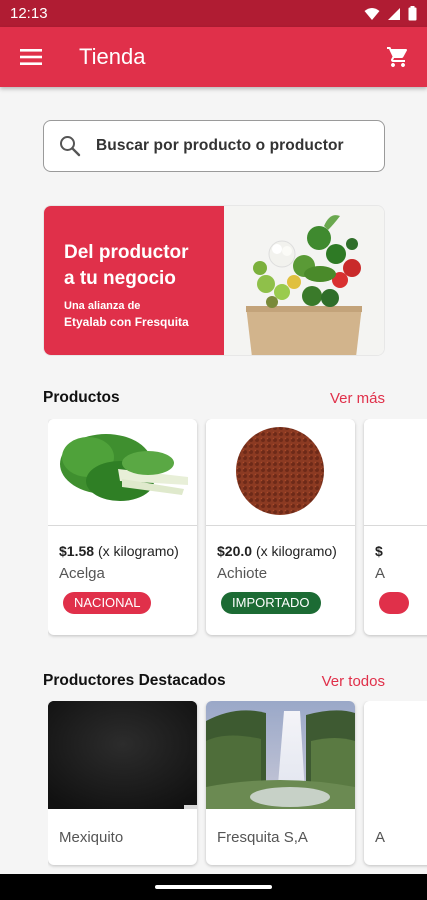  I want to click on origin-badge: IMPORTADO, so click(271, 603).